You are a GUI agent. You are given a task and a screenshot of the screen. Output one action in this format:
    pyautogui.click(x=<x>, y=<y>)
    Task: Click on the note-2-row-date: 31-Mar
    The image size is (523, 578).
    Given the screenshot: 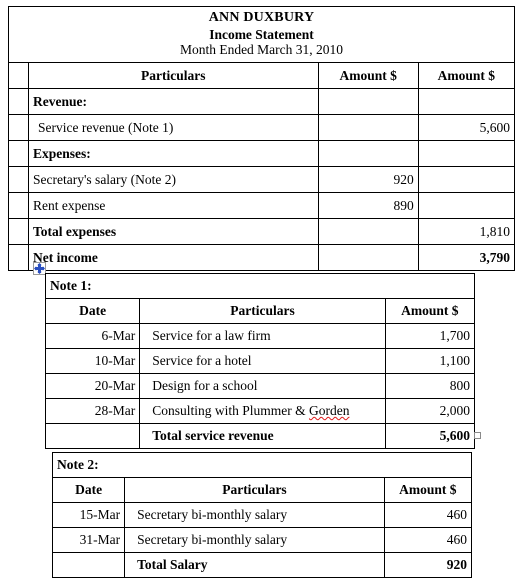 What is the action you would take?
    pyautogui.click(x=88, y=540)
    